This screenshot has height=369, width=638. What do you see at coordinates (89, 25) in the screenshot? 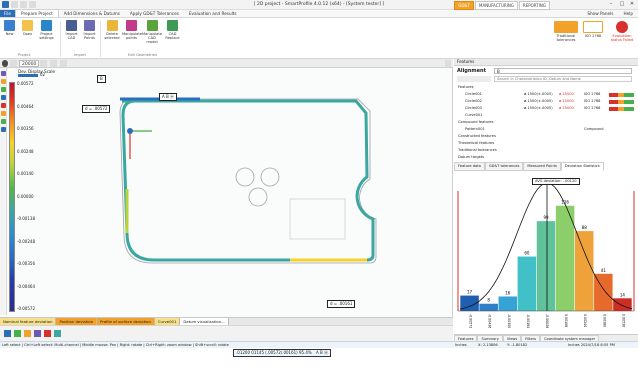
I see `points-icon` at bounding box center [89, 25].